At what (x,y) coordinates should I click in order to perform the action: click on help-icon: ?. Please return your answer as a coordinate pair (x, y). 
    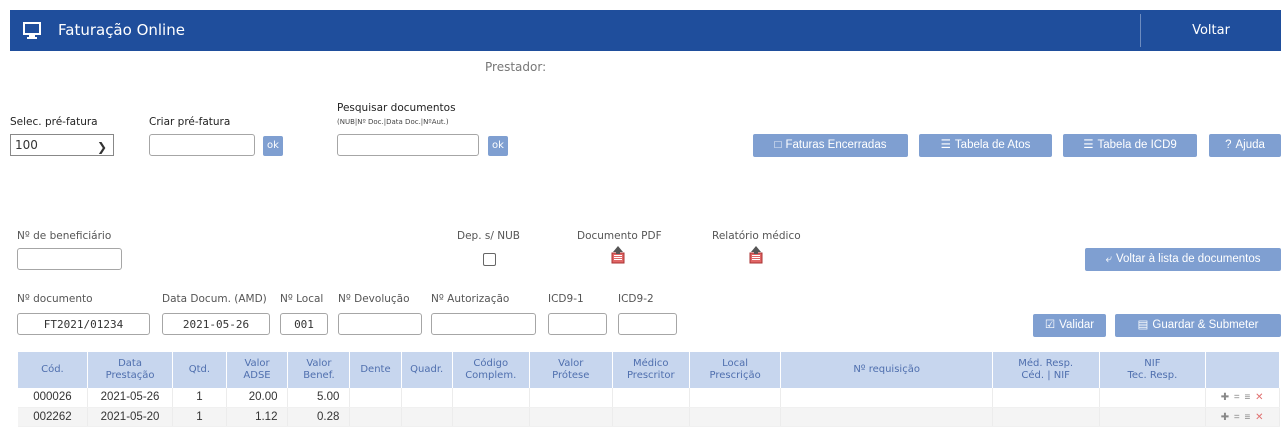
    Looking at the image, I should click on (1228, 145).